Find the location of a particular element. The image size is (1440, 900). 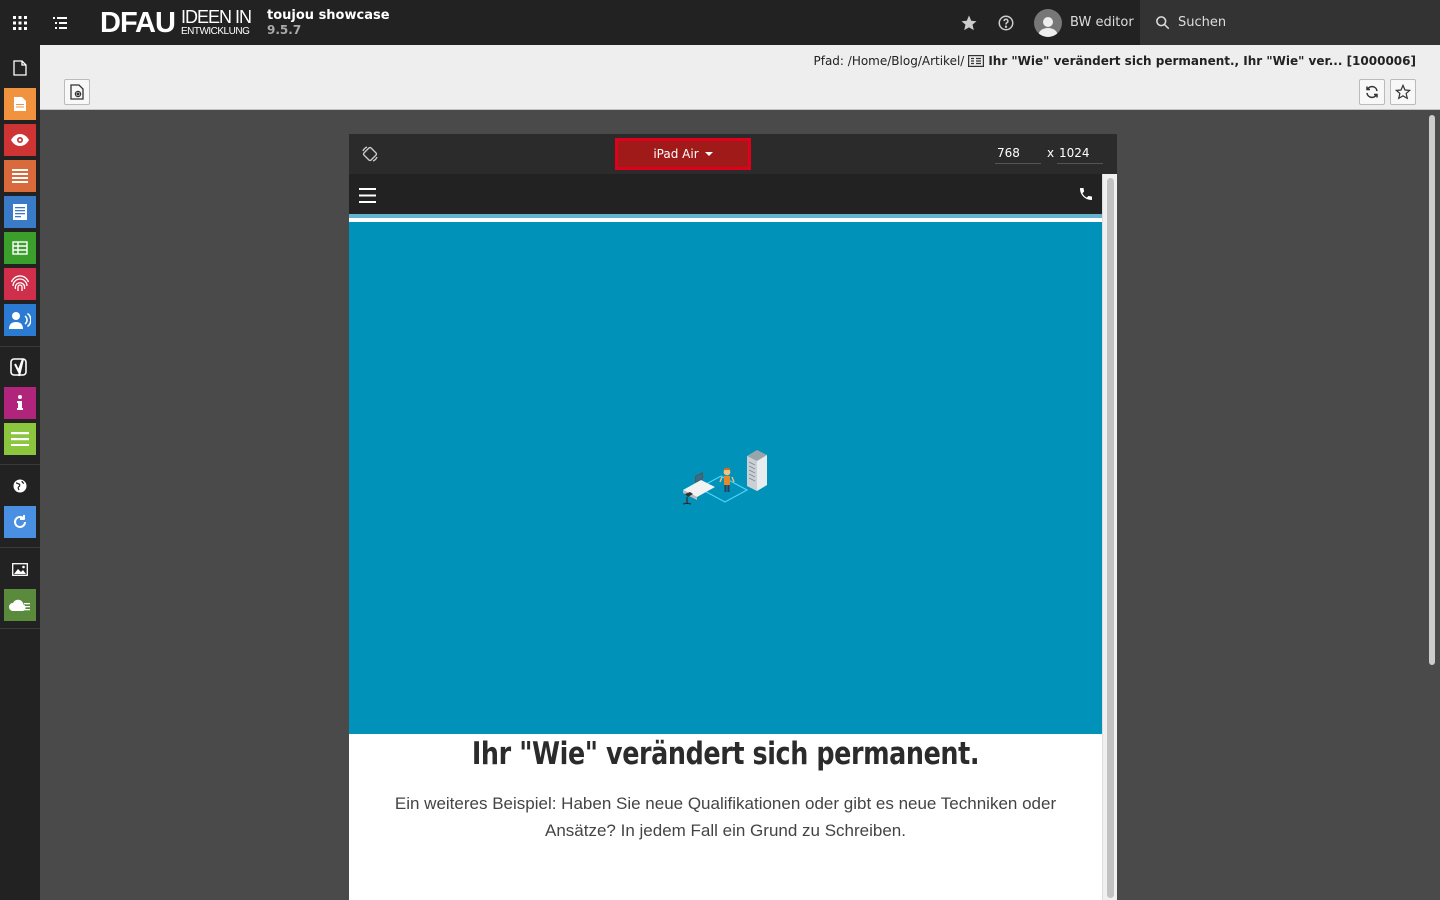

app-grid-button is located at coordinates (20, 22).